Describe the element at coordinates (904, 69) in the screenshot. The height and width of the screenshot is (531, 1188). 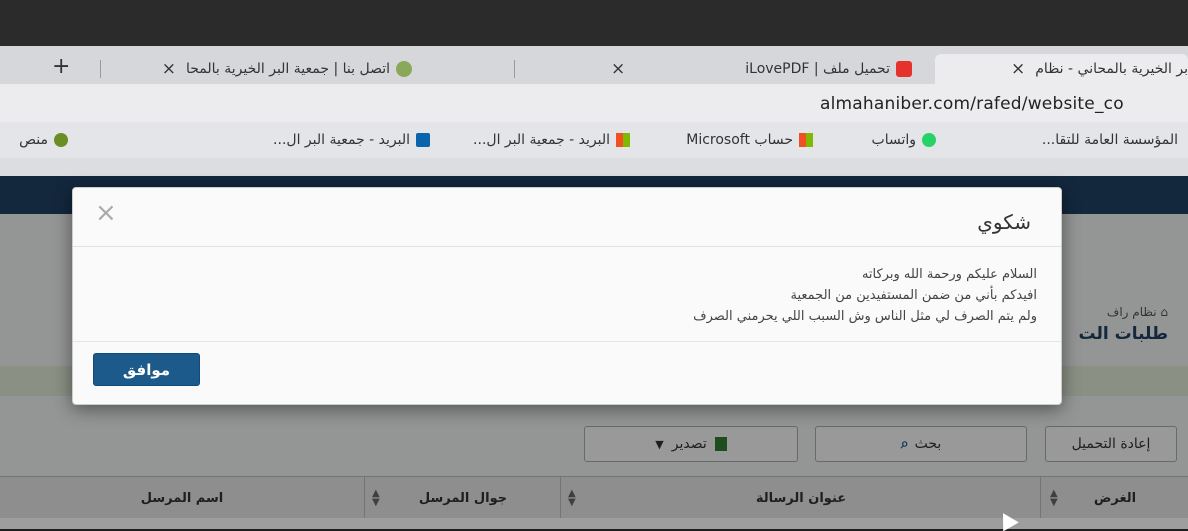
I see `heart-icon` at that location.